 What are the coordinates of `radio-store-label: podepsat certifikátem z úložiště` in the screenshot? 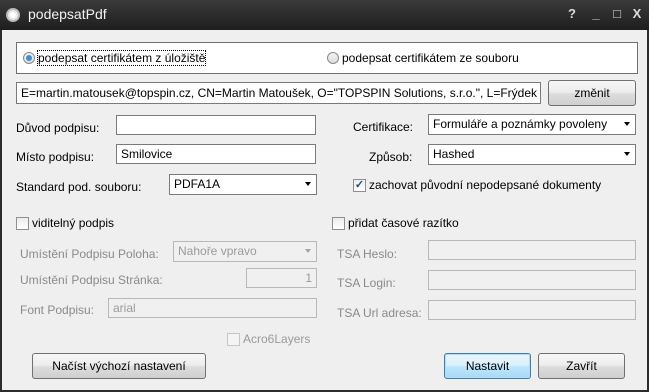 It's located at (121, 58).